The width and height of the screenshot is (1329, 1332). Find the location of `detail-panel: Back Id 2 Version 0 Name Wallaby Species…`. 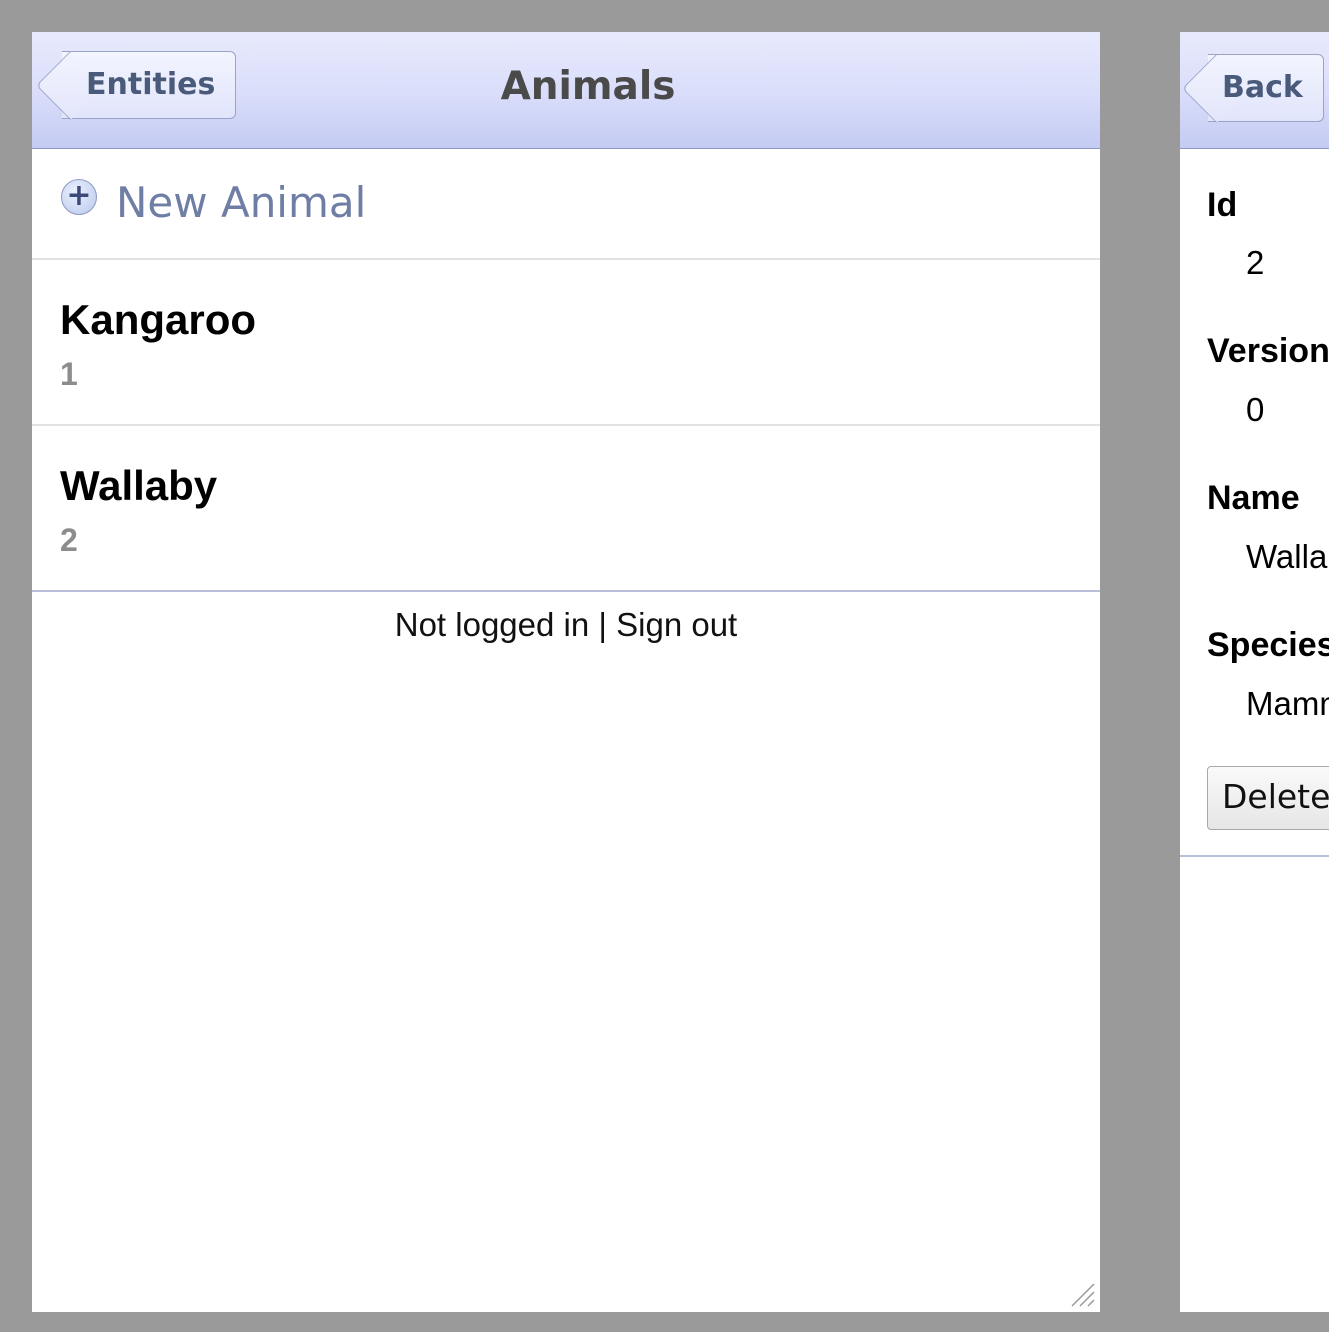

detail-panel: Back Id 2 Version 0 Name Wallaby Species… is located at coordinates (1254, 672).